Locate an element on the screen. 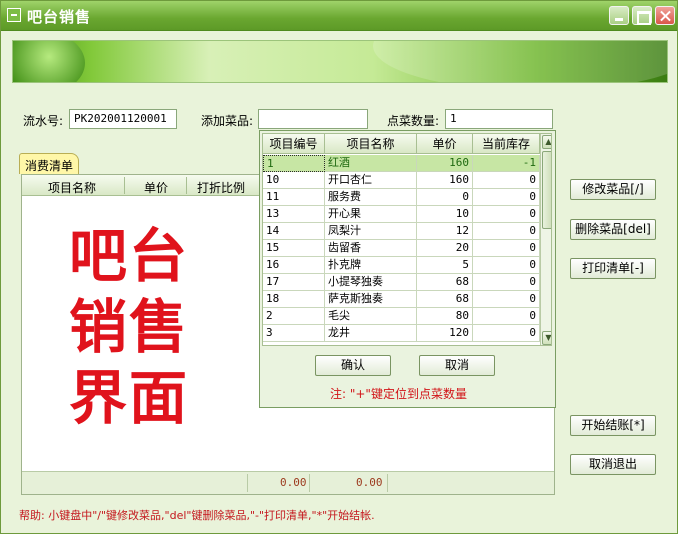 This screenshot has height=534, width=678. modify-item-button: 修改菜品[/] is located at coordinates (613, 189).